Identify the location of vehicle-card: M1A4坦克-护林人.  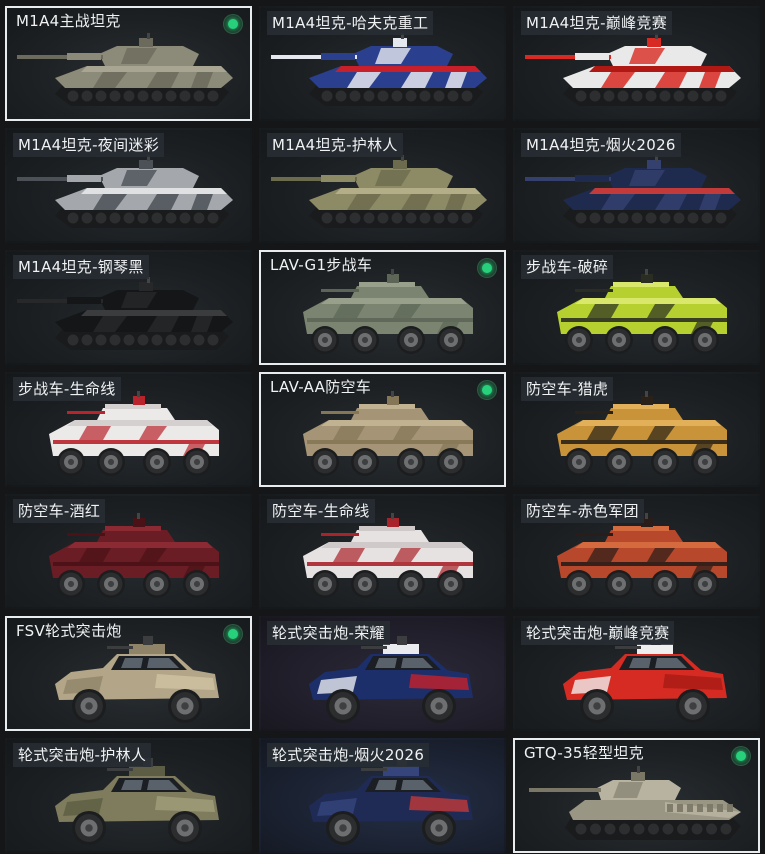
(382, 185).